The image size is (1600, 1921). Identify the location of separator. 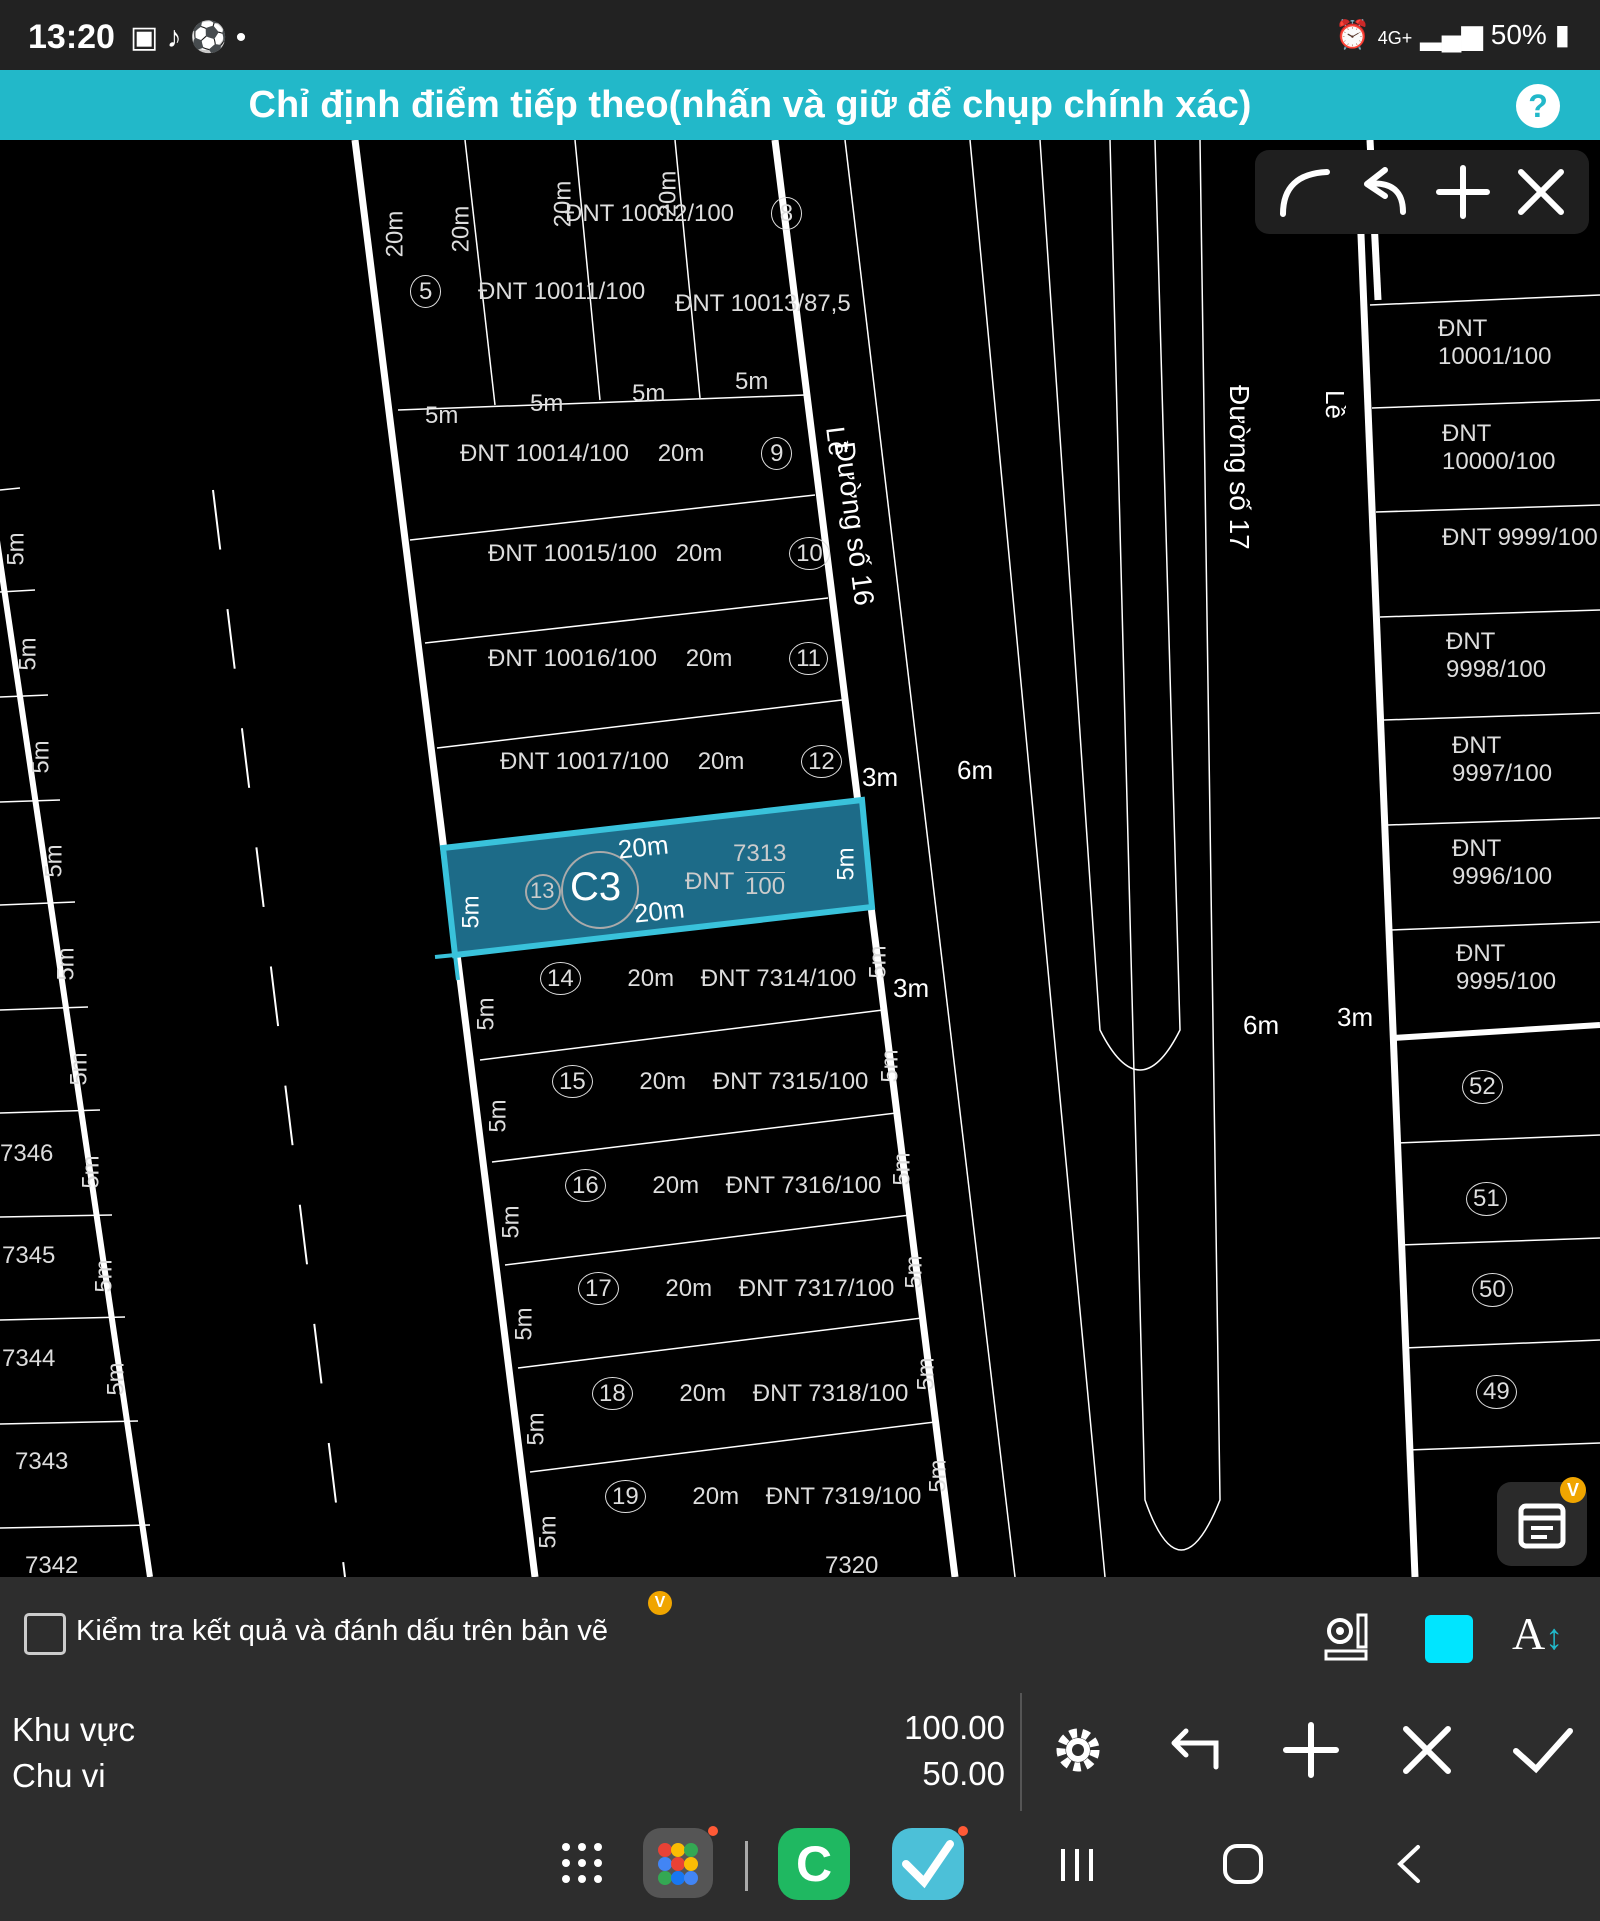
(746, 1866).